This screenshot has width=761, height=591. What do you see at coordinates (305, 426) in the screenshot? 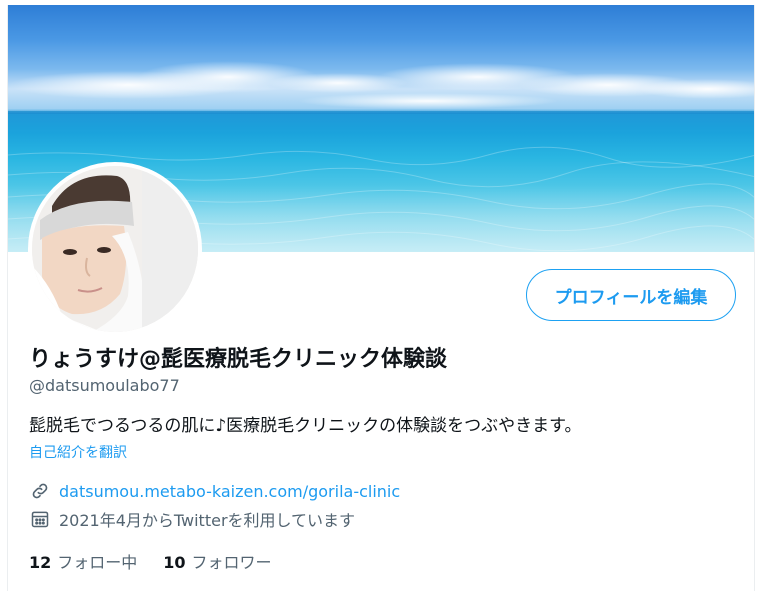
I see `profile-bio: 髭脱毛でつるつるの肌に♪医療脱毛クリニックの体験談をつぶやきます。` at bounding box center [305, 426].